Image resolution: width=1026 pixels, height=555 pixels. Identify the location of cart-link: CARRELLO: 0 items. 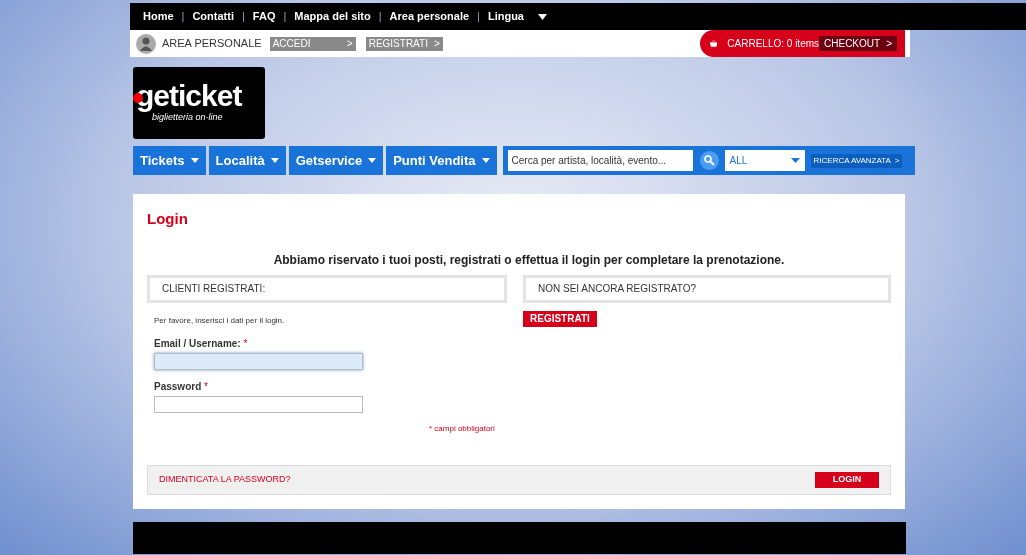
(773, 43).